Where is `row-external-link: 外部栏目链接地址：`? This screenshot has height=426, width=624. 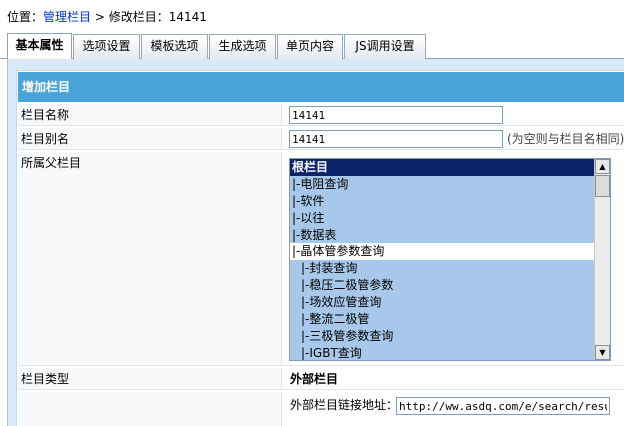 row-external-link: 外部栏目链接地址： is located at coordinates (321, 409).